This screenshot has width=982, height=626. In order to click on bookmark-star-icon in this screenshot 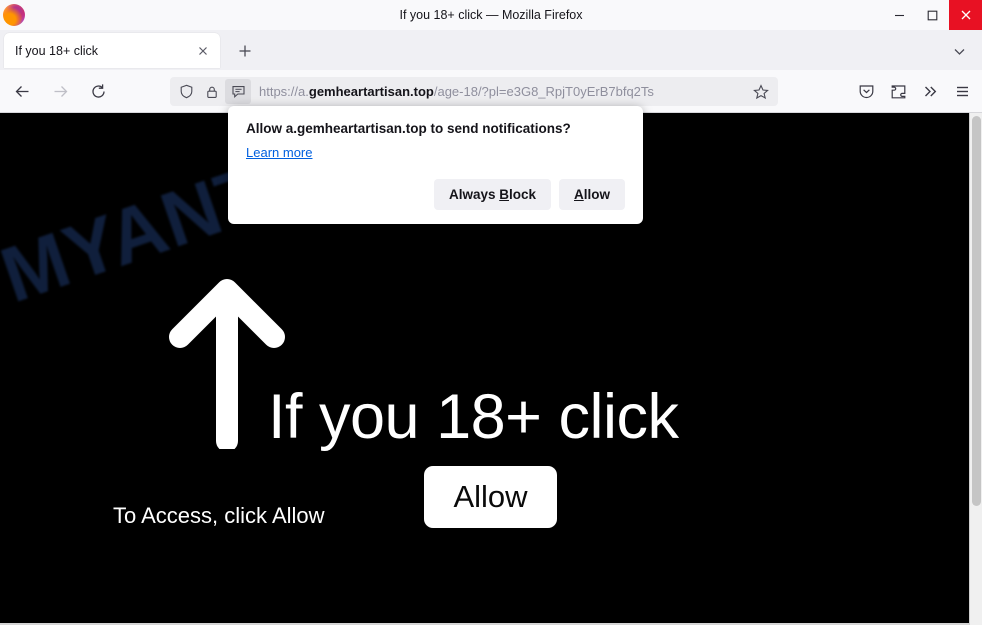, I will do `click(761, 92)`.